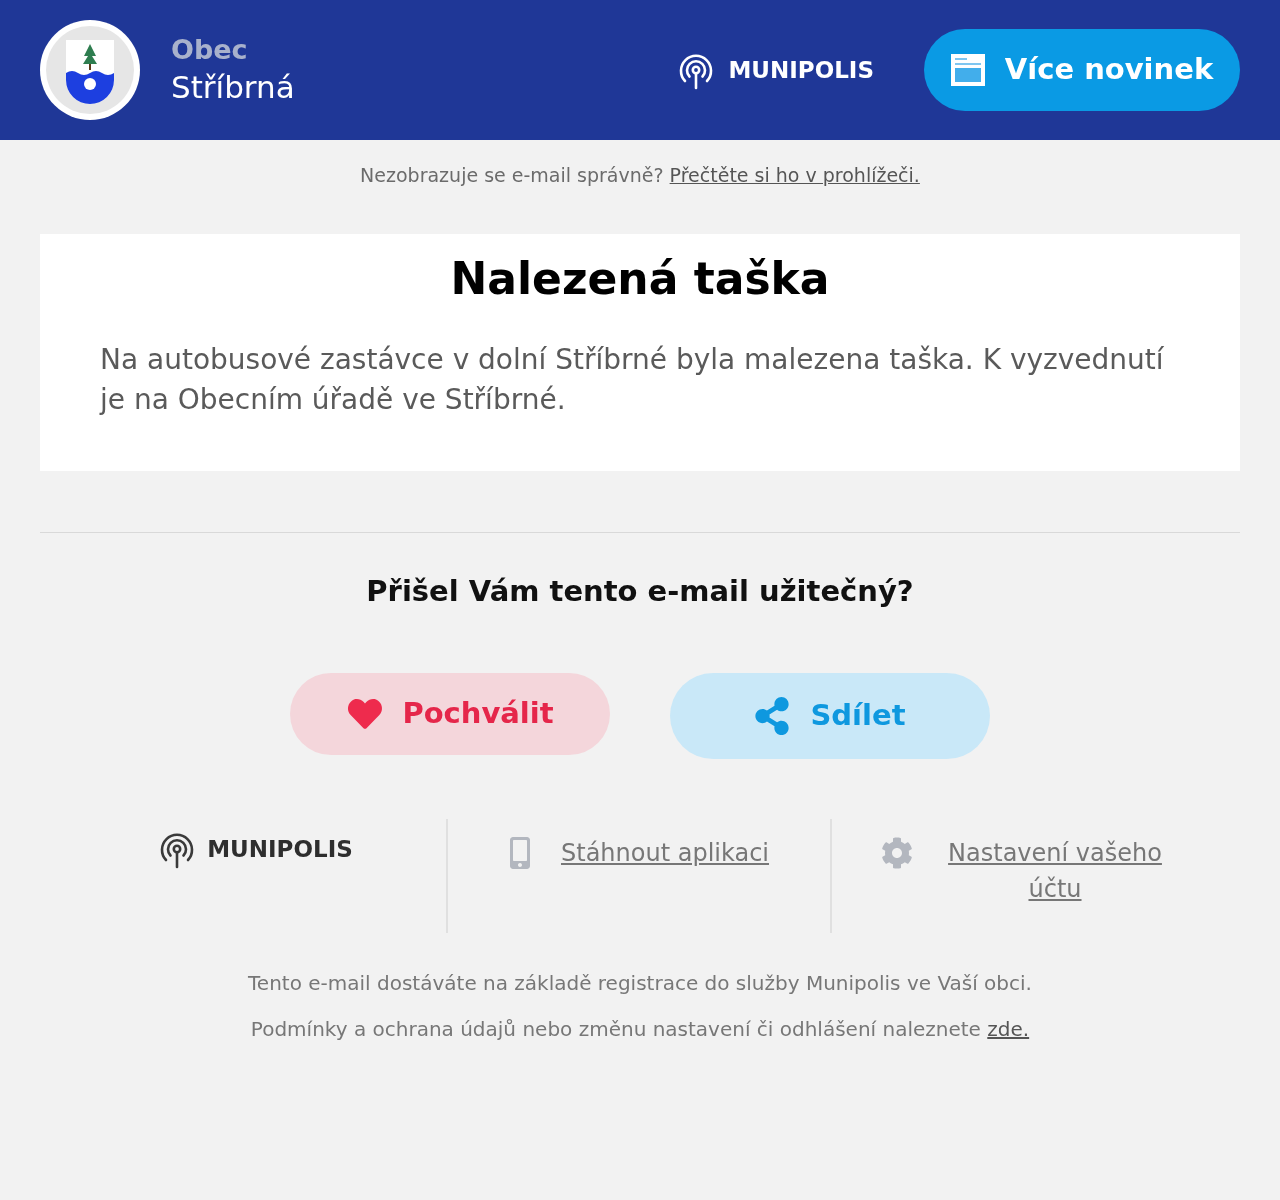 This screenshot has height=1200, width=1280. What do you see at coordinates (365, 714) in the screenshot?
I see `heart-icon` at bounding box center [365, 714].